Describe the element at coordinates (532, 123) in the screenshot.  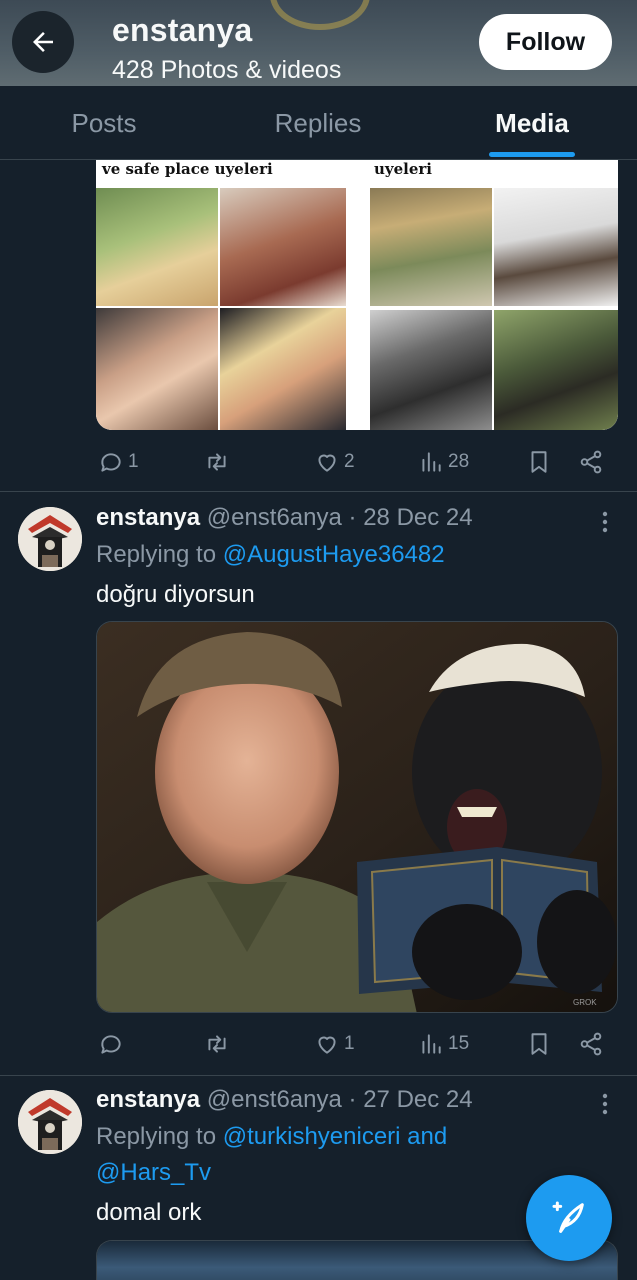
I see `tab-media: Media` at that location.